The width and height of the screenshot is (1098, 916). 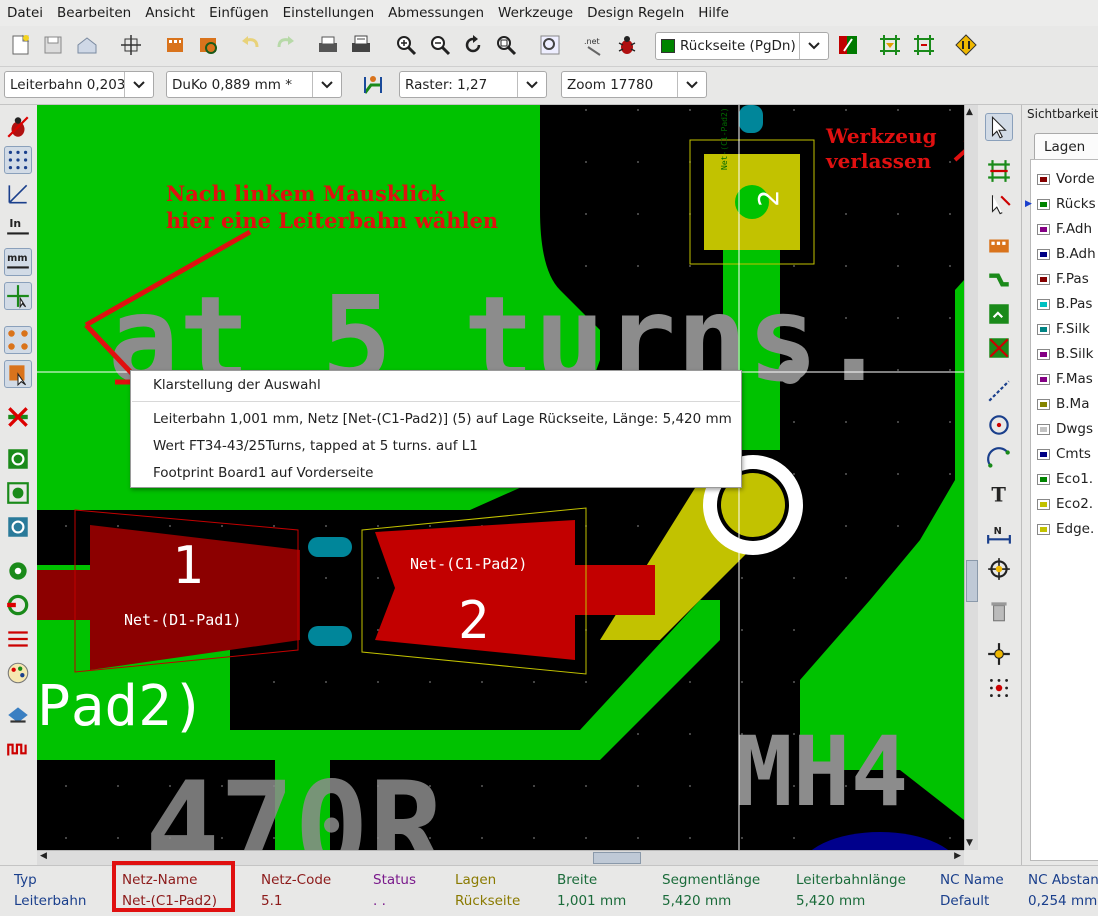 What do you see at coordinates (1064, 304) in the screenshot?
I see `layer-item: B.Pas` at bounding box center [1064, 304].